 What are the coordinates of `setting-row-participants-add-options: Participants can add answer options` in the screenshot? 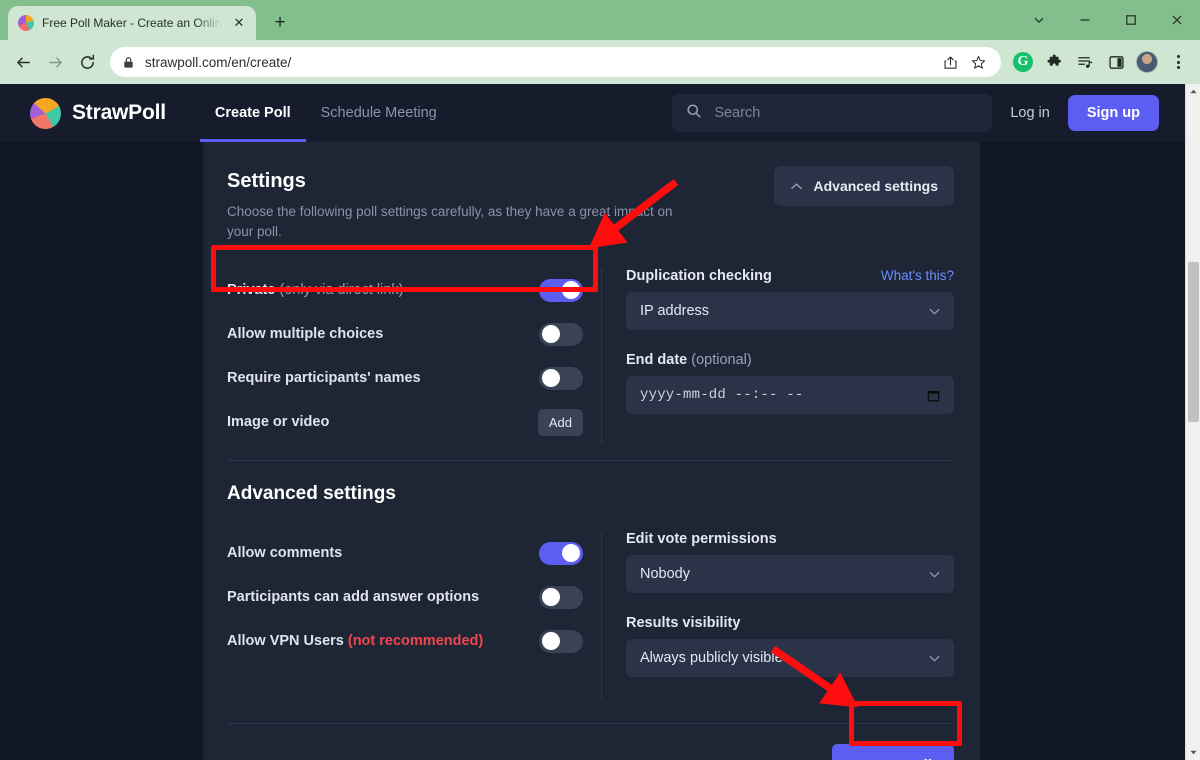 It's located at (405, 597).